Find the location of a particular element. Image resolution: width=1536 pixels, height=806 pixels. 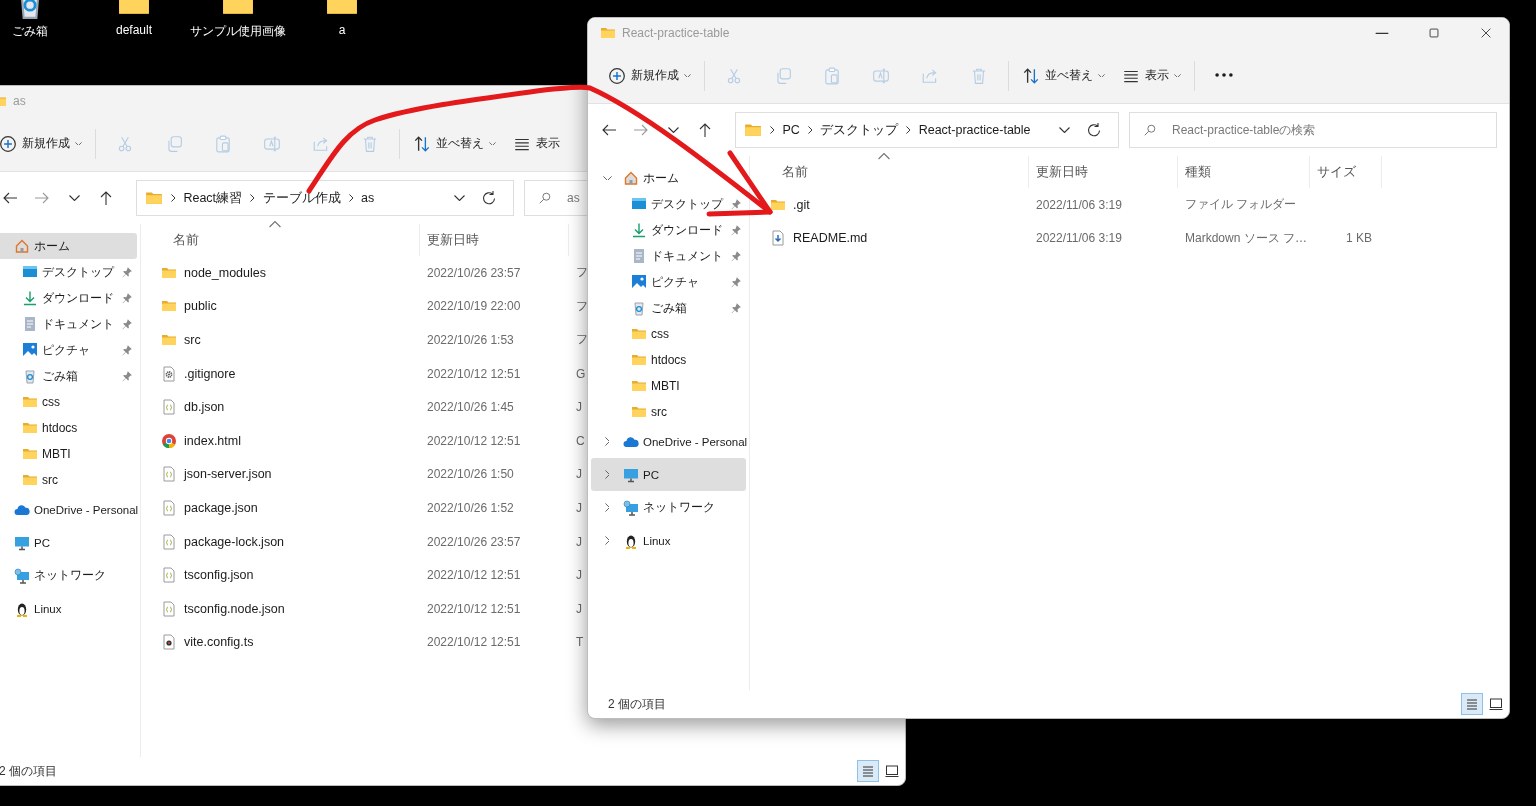

caret-icon is located at coordinates (687, 75).